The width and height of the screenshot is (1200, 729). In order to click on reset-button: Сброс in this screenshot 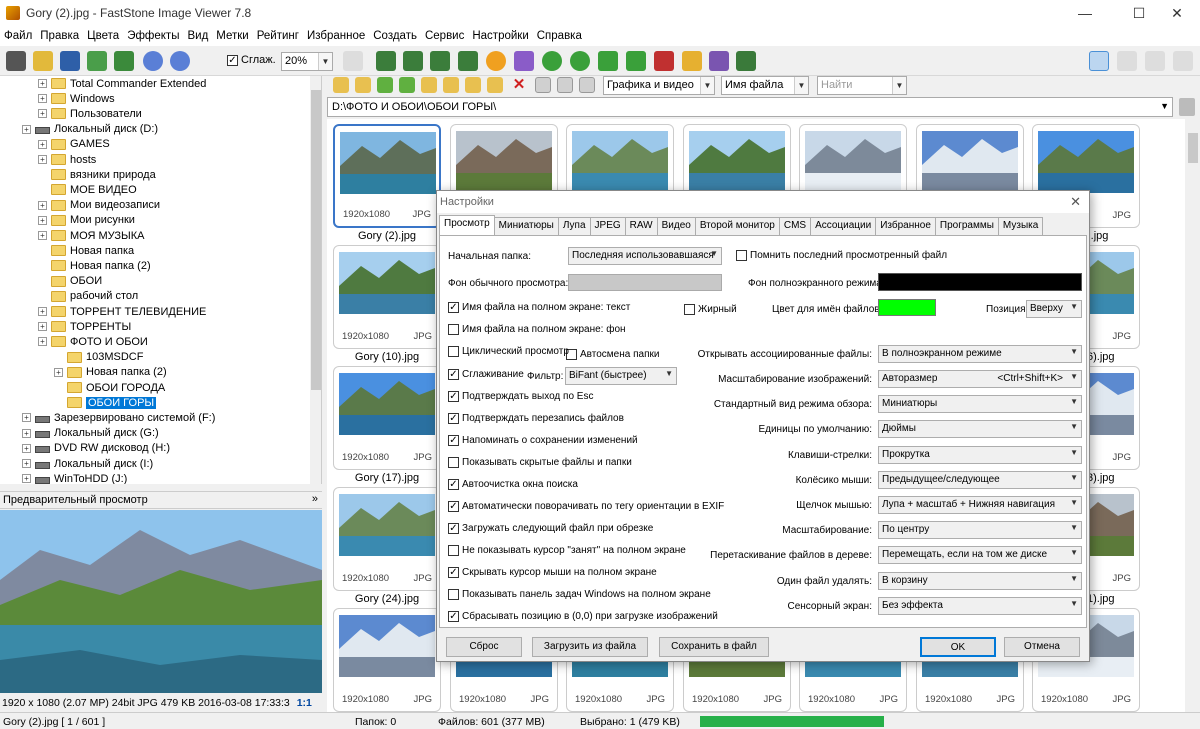, I will do `click(484, 647)`.